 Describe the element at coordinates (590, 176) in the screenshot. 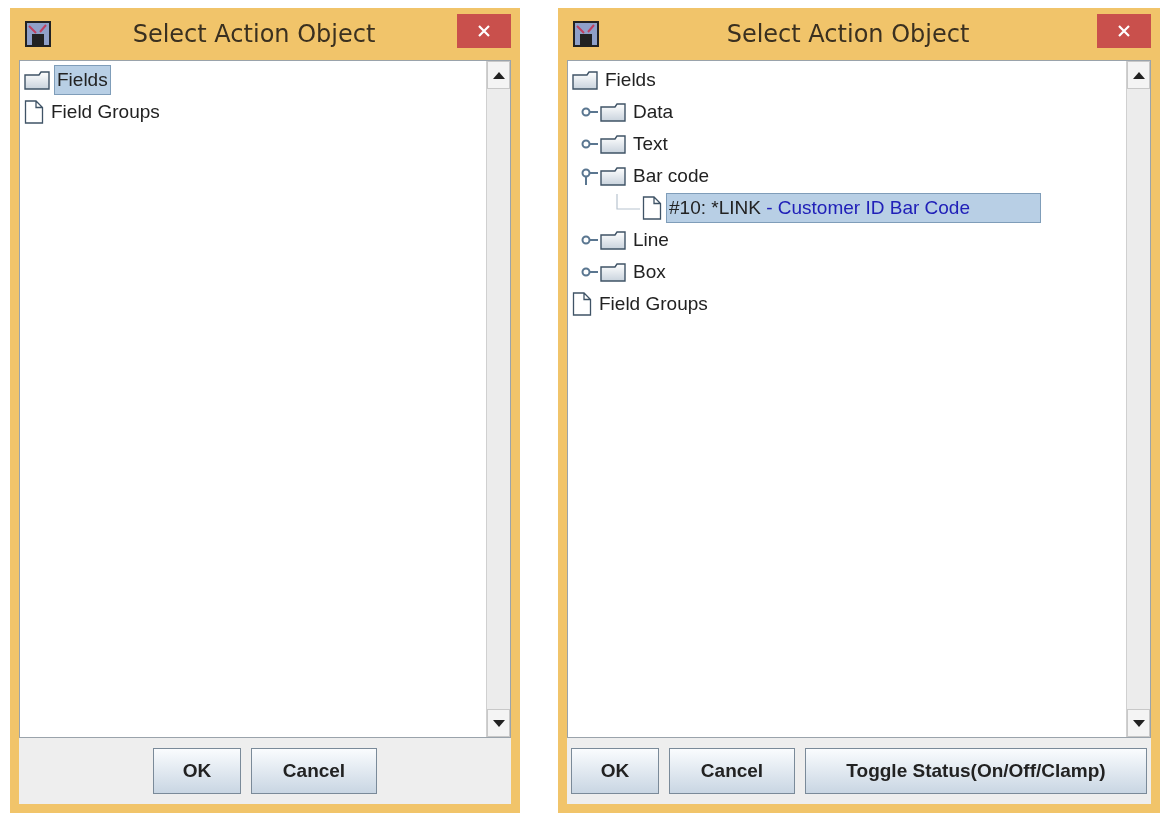

I see `expand-handle-icon` at that location.